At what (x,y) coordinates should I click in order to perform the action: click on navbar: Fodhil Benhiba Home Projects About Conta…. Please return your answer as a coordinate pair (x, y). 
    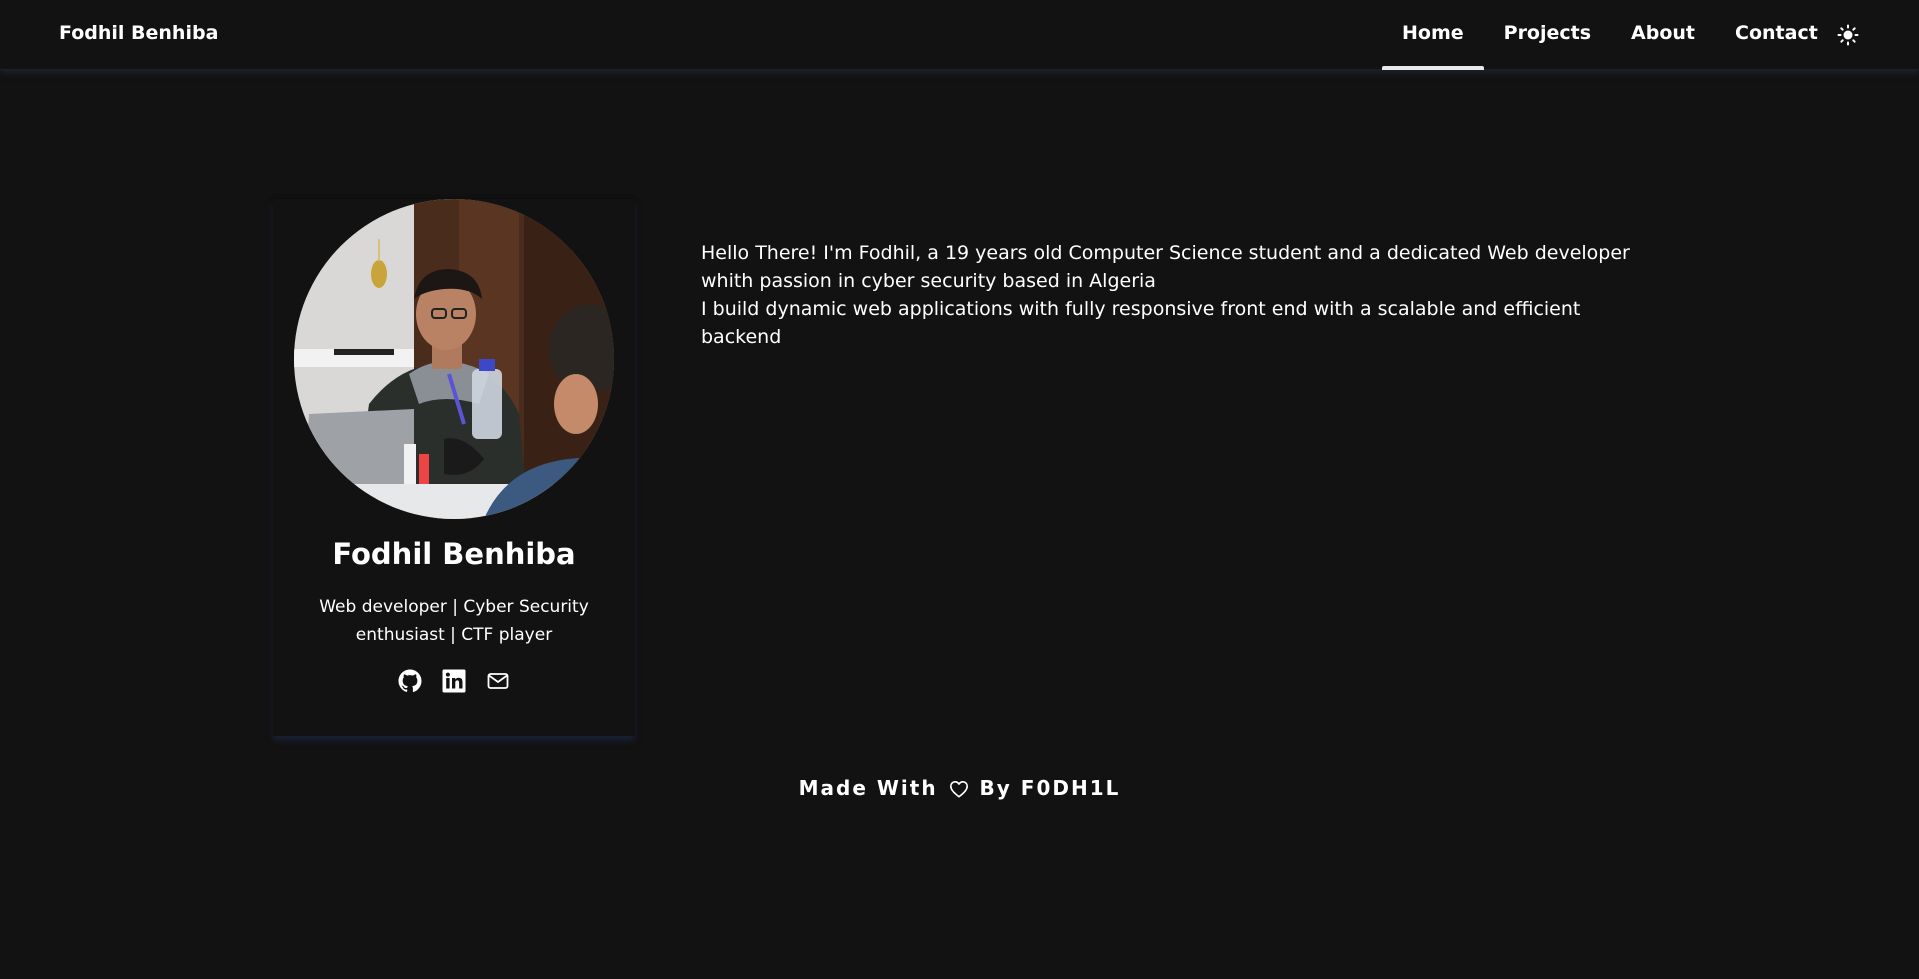
    Looking at the image, I should click on (959, 35).